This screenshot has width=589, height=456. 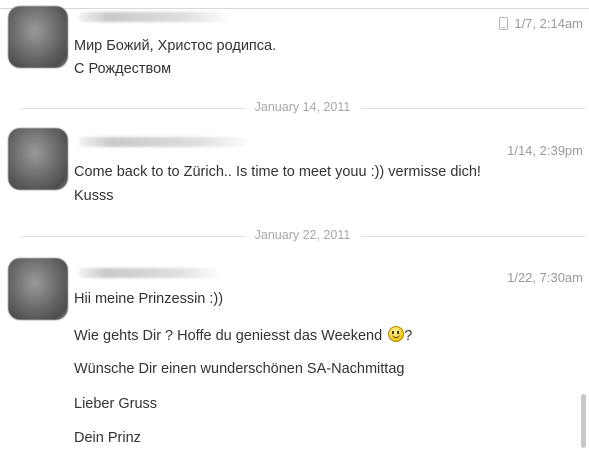 I want to click on message-line: Мир Божий, Христос родипса., so click(x=175, y=46).